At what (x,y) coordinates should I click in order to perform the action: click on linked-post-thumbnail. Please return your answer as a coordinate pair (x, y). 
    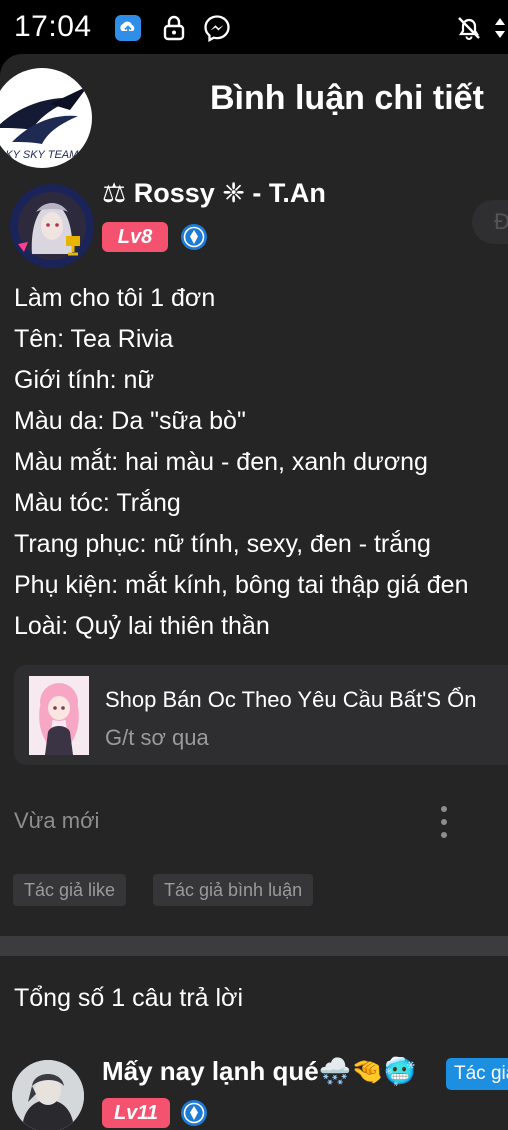
    Looking at the image, I should click on (59, 715).